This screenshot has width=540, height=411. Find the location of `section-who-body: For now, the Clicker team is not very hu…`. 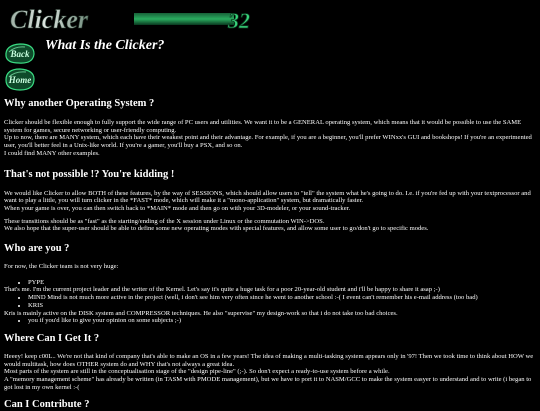

section-who-body: For now, the Clicker team is not very hu… is located at coordinates (270, 294).